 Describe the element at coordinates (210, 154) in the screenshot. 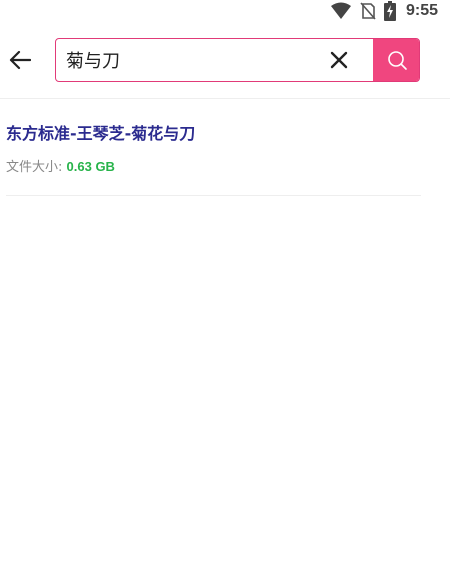

I see `list-item: 东方标准-王琴芝-菊花与刀 文件大小: 0.63 GB` at that location.